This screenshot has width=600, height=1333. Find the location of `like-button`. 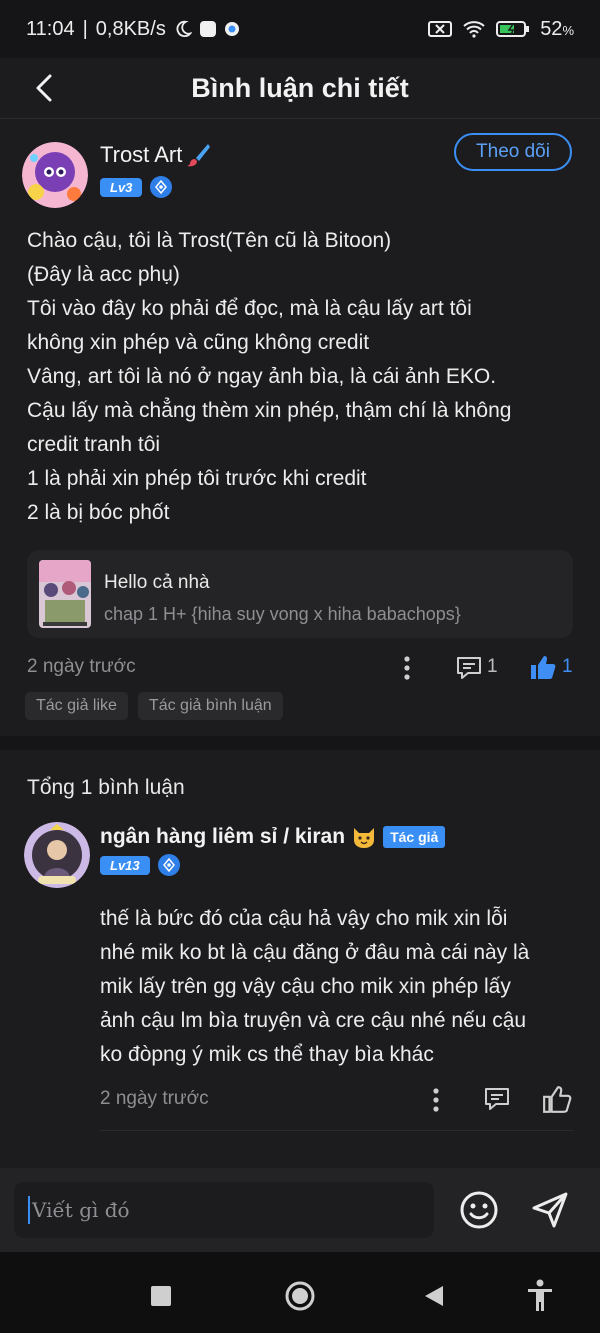

like-button is located at coordinates (543, 669).